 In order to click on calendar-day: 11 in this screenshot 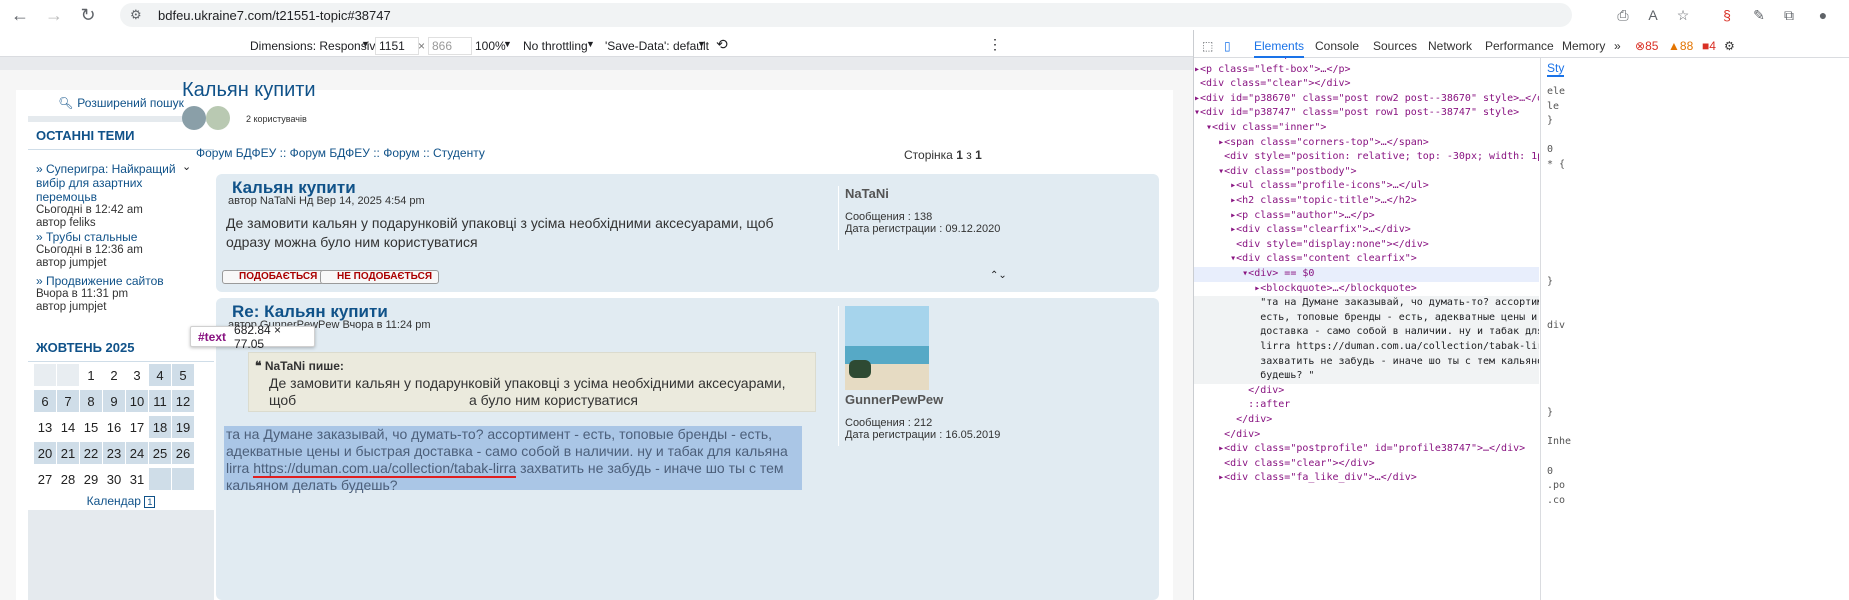, I will do `click(160, 401)`.